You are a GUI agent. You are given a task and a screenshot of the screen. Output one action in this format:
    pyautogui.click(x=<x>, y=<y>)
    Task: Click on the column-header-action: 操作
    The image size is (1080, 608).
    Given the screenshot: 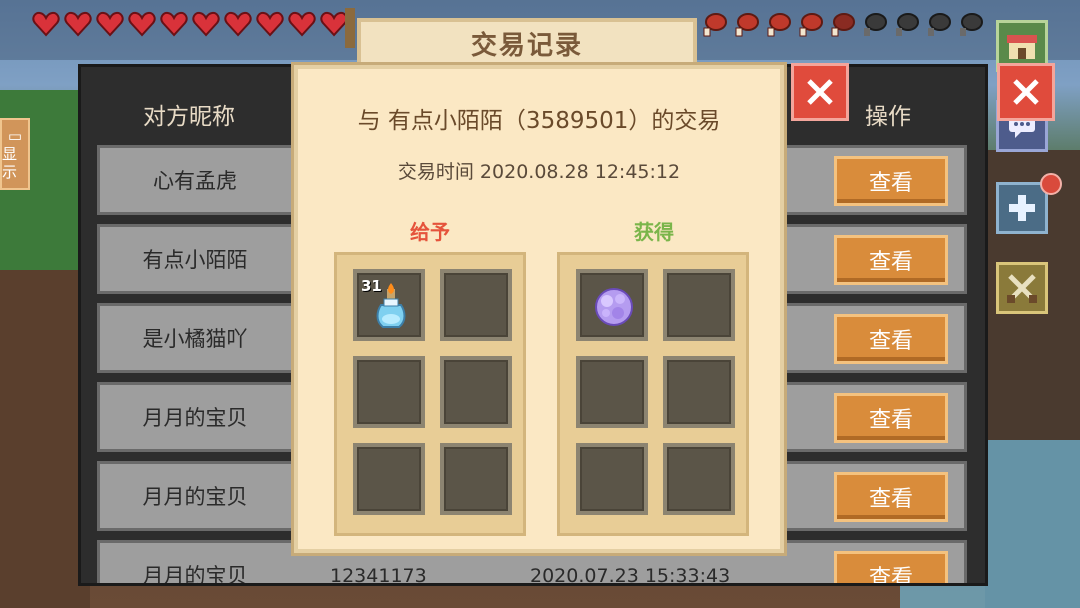 What is the action you would take?
    pyautogui.click(x=888, y=117)
    